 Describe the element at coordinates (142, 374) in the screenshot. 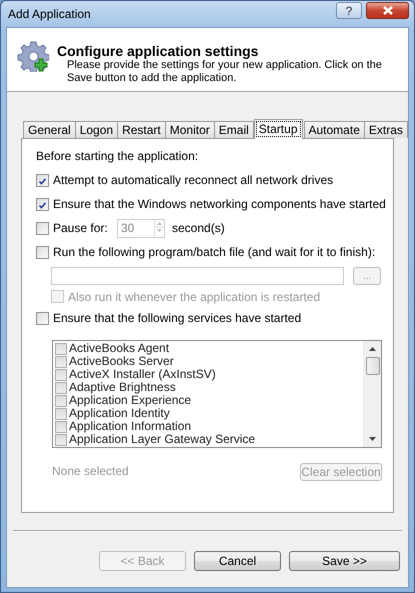

I see `service-item: ActiveX Installer (AxInstSV)` at that location.